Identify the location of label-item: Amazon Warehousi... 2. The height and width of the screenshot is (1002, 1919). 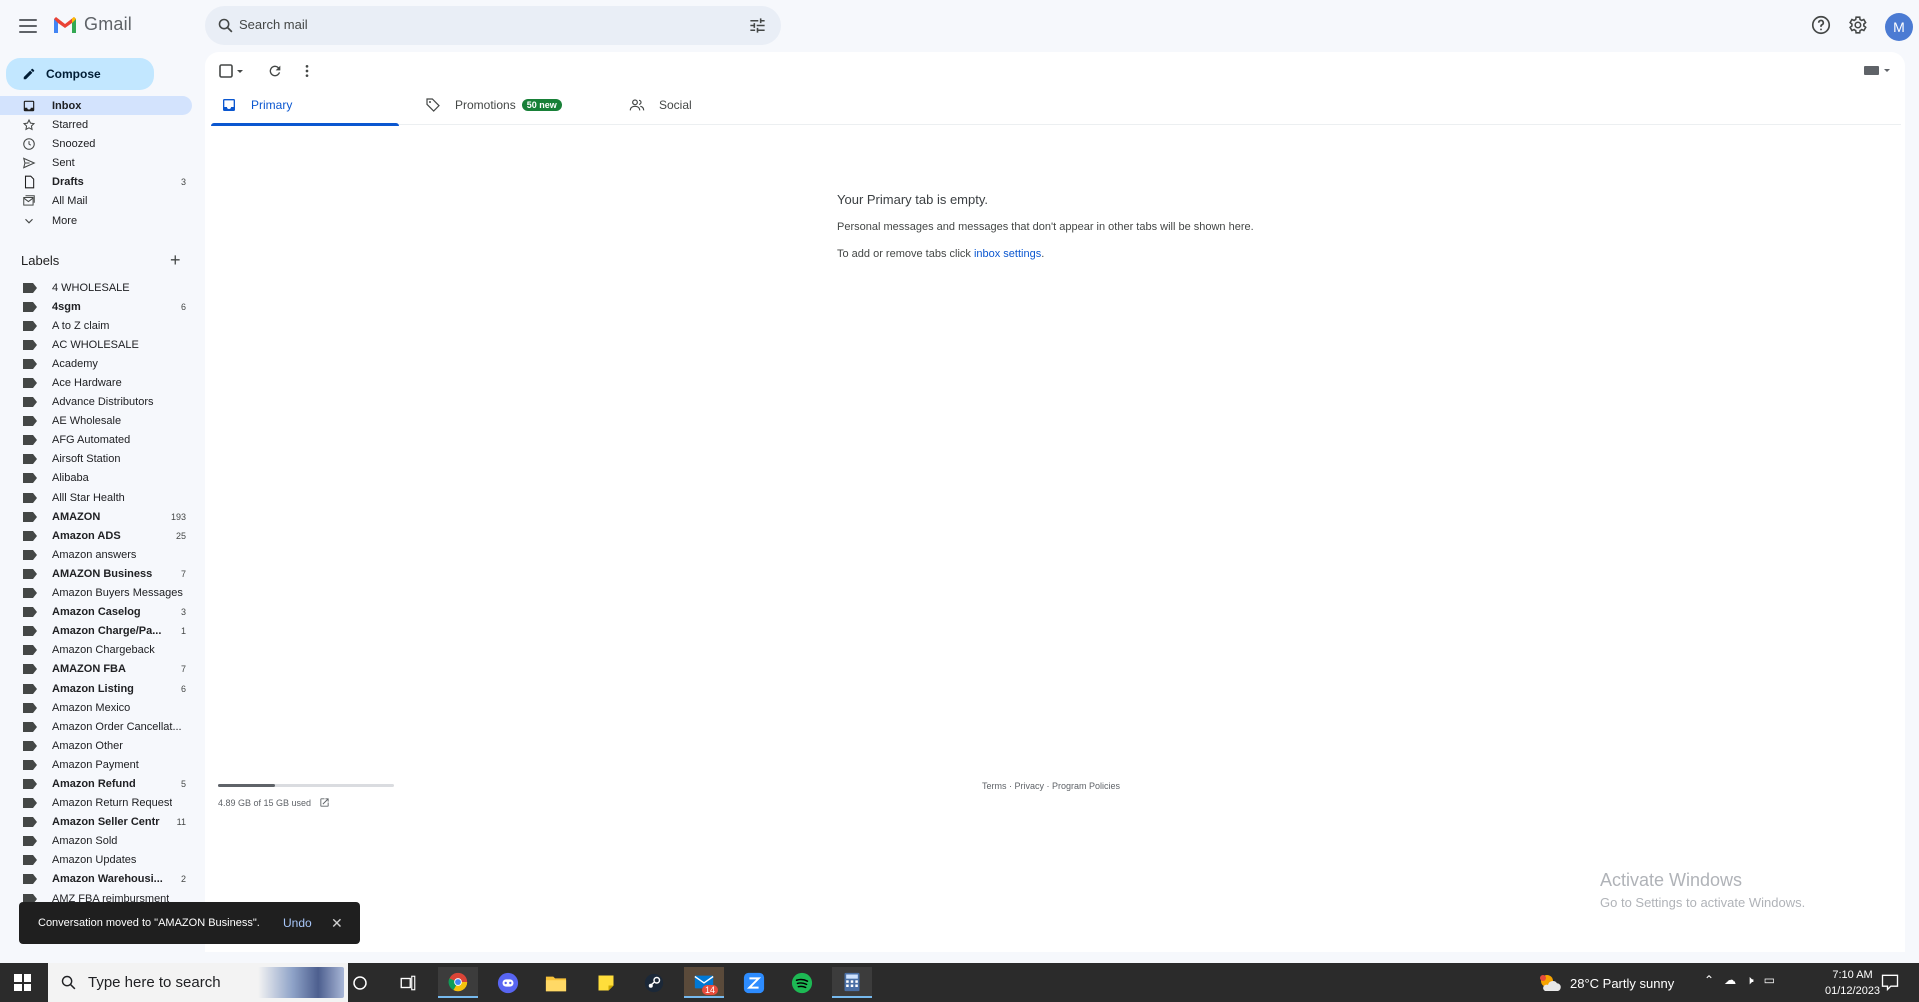
(96, 879).